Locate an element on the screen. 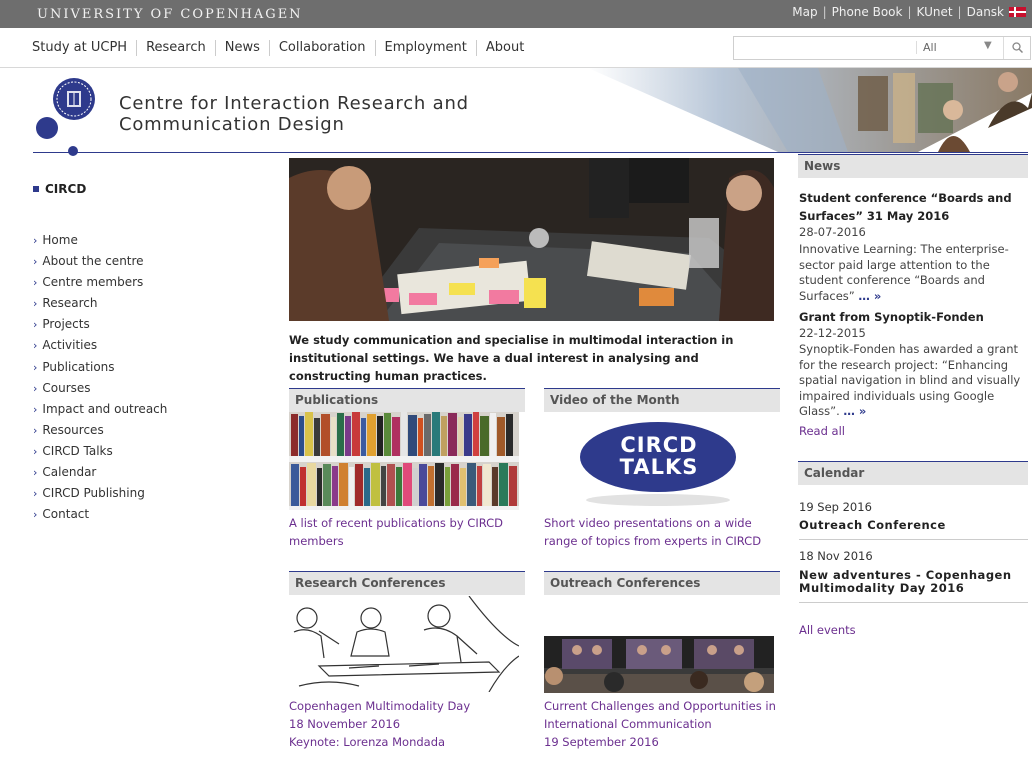 The height and width of the screenshot is (777, 1032). calendar-heading: Calendar is located at coordinates (913, 473).